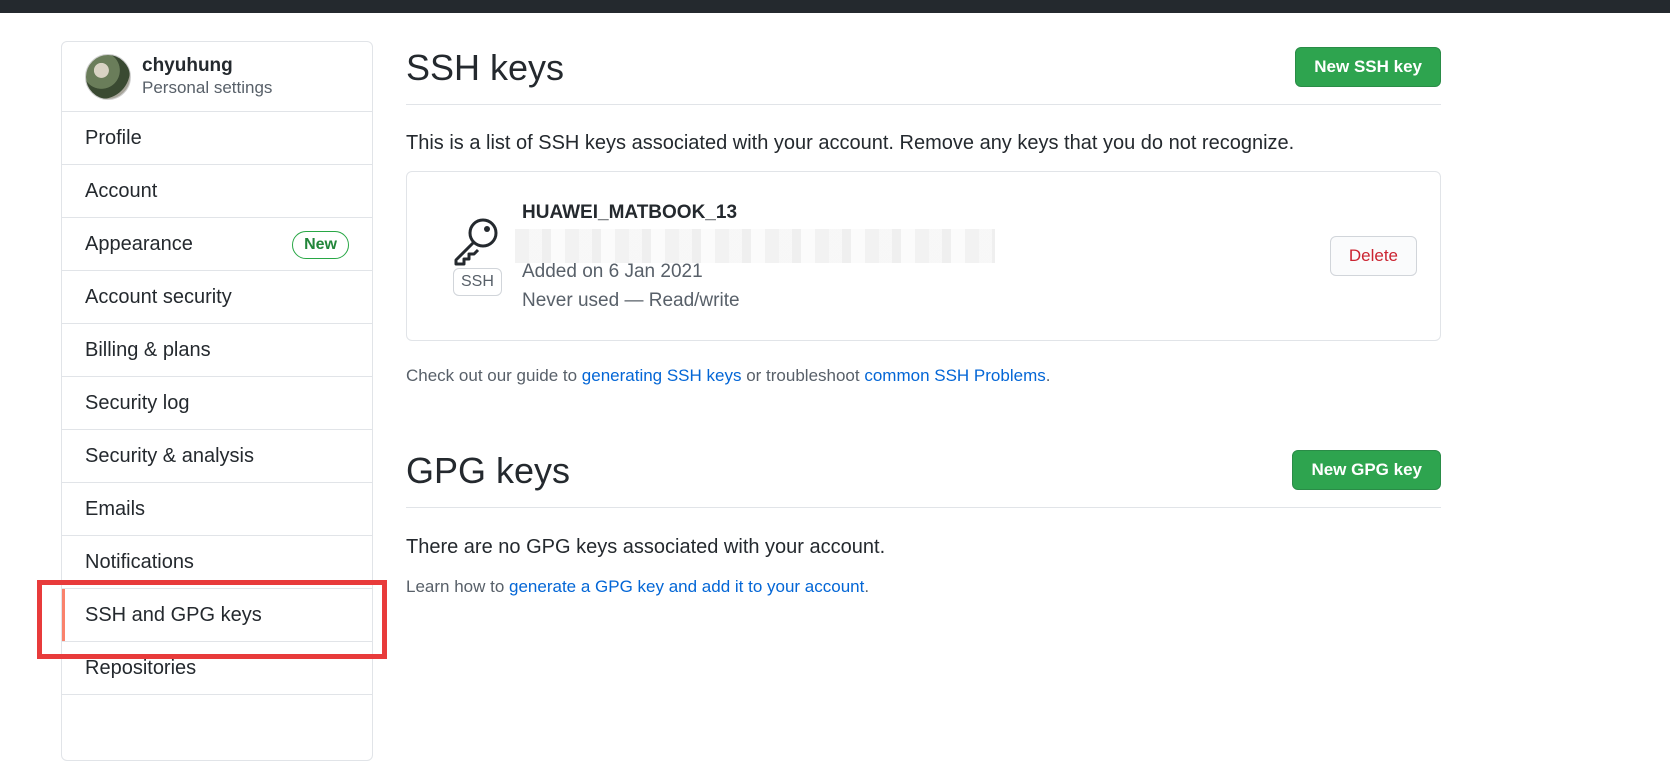 This screenshot has height=761, width=1670. What do you see at coordinates (476, 241) in the screenshot?
I see `key-icon` at bounding box center [476, 241].